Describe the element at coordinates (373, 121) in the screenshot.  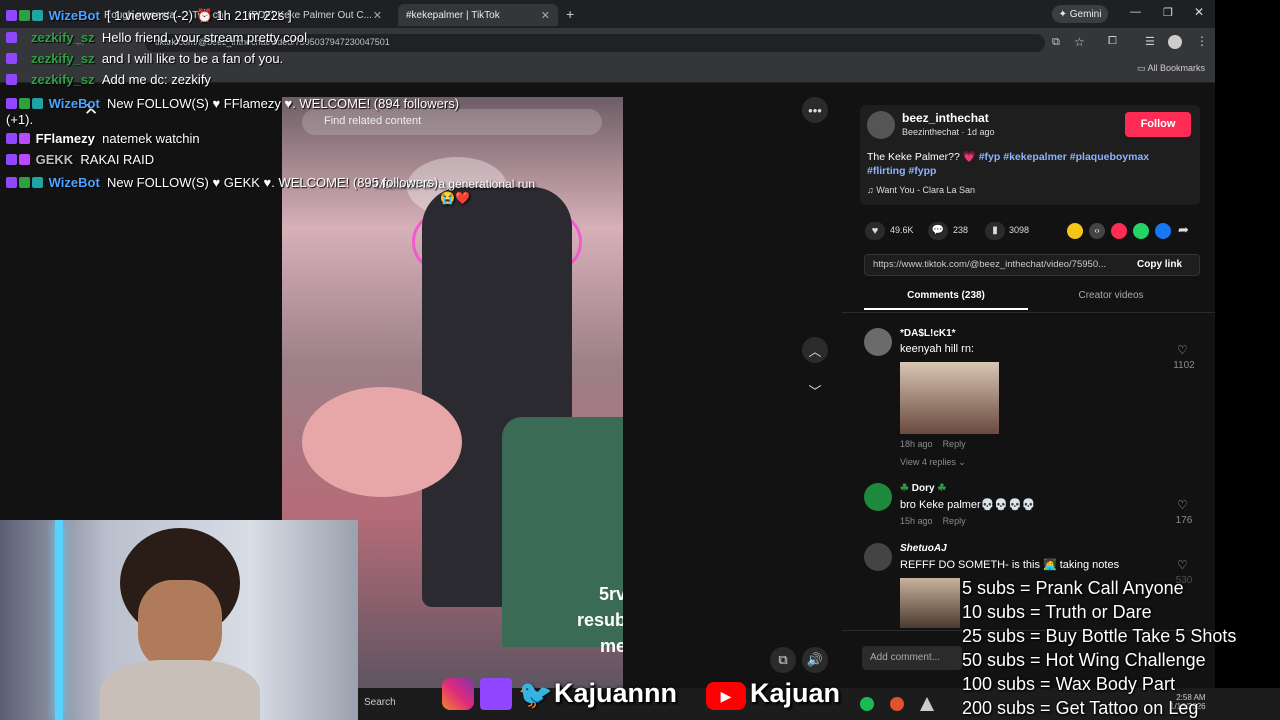
I see `search-placeholder: Find related content` at that location.